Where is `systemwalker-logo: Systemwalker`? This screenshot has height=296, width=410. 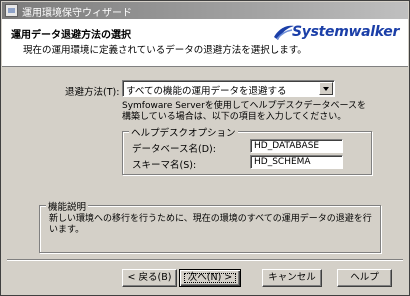 systemwalker-logo: Systemwalker is located at coordinates (338, 33).